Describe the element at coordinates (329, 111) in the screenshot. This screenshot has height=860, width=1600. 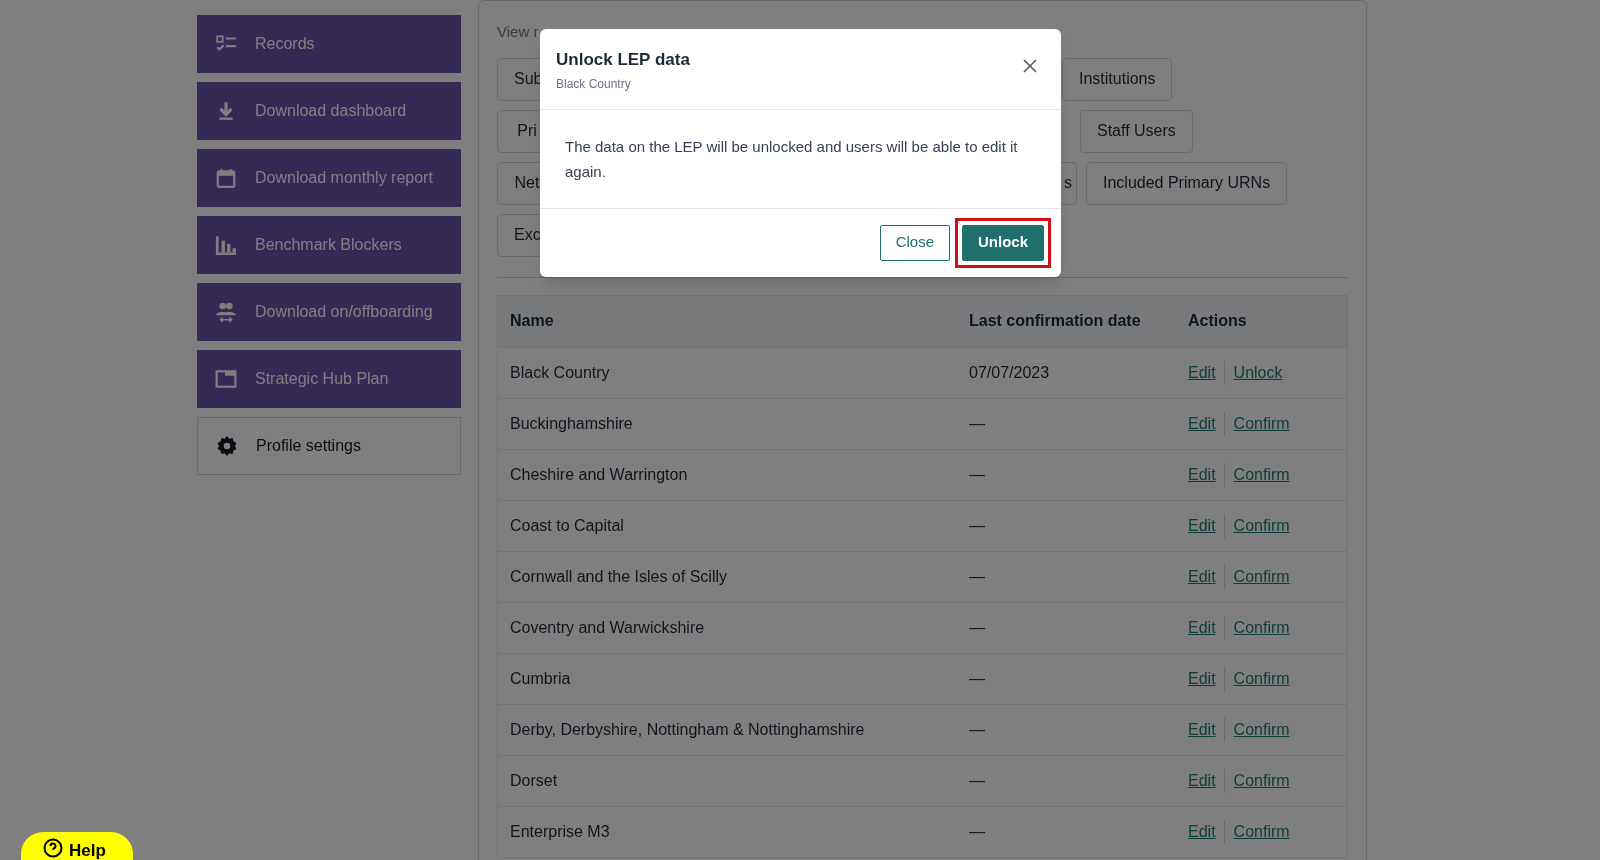
I see `sidebar-item: Download dashboard` at that location.